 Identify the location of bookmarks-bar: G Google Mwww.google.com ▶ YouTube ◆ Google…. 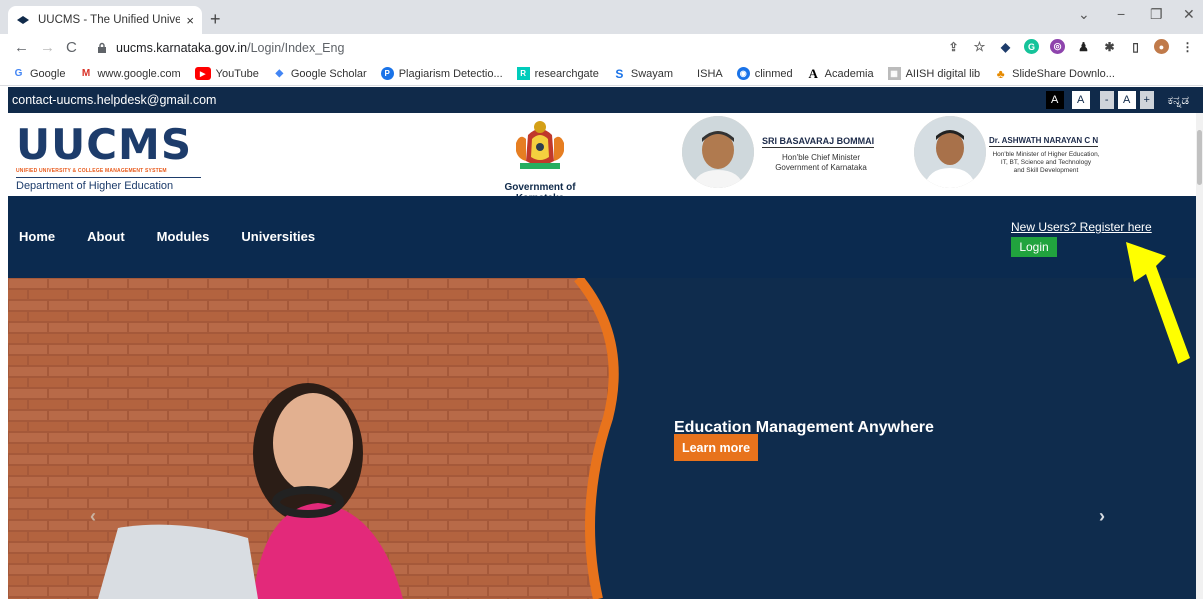
(601, 74).